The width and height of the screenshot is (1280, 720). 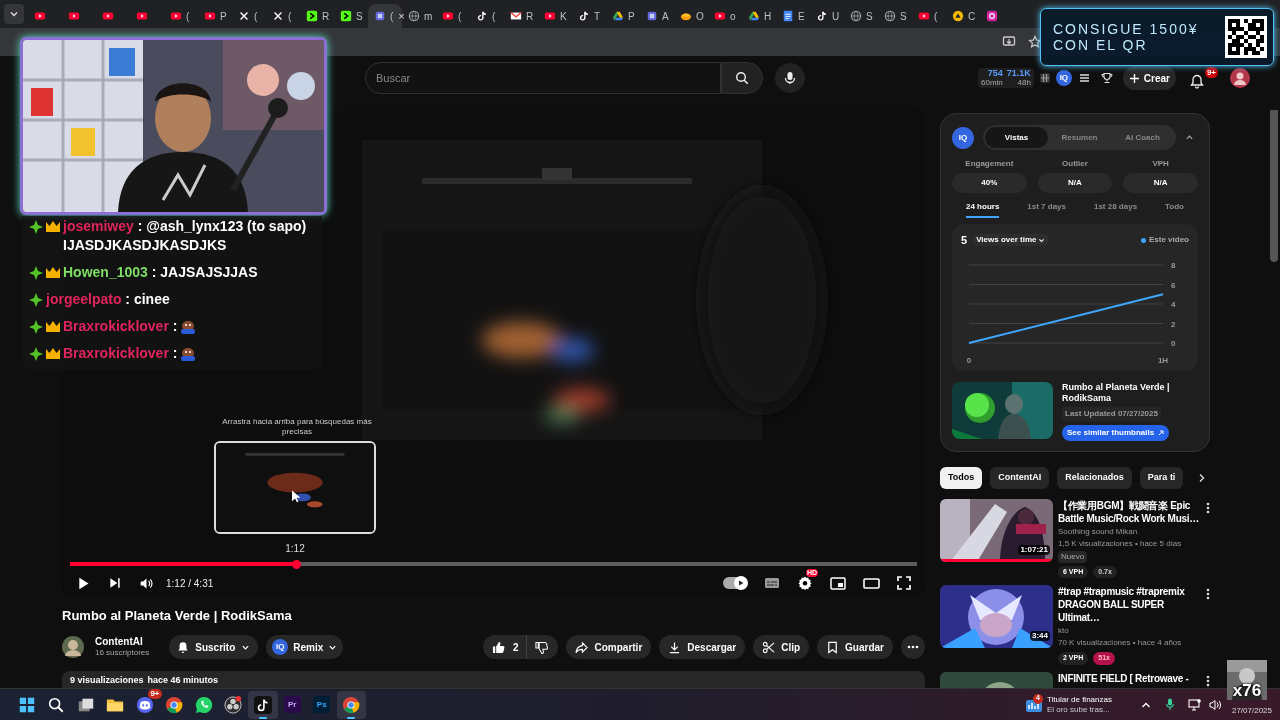 What do you see at coordinates (702, 647) in the screenshot?
I see `action-button: Descargar` at bounding box center [702, 647].